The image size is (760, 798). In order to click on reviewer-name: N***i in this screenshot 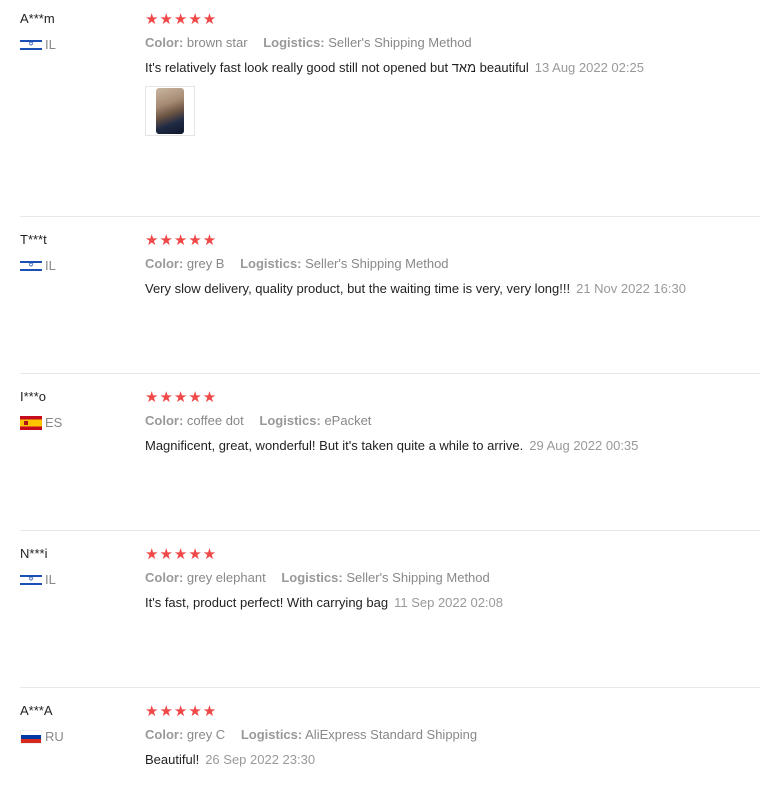, I will do `click(34, 553)`.